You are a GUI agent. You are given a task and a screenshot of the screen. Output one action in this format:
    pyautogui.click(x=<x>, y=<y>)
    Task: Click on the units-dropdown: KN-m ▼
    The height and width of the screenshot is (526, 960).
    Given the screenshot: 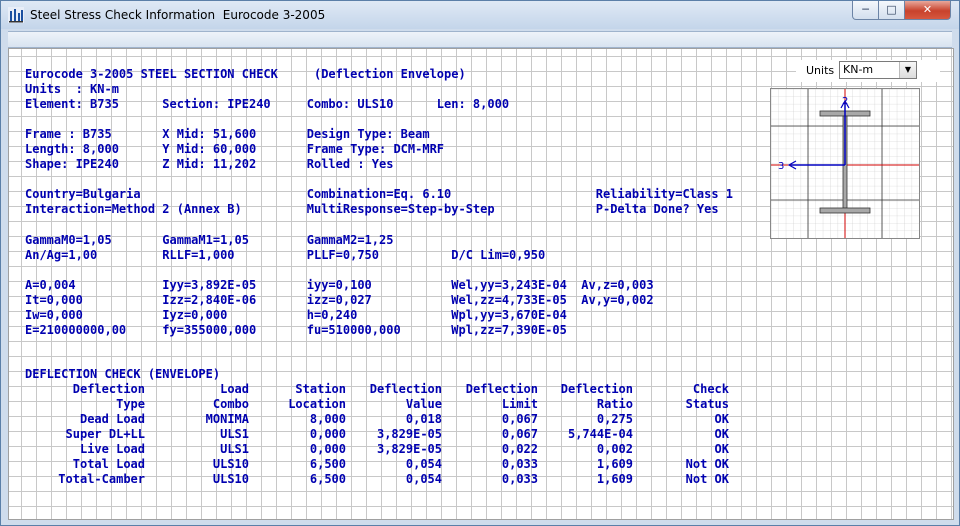 What is the action you would take?
    pyautogui.click(x=878, y=70)
    